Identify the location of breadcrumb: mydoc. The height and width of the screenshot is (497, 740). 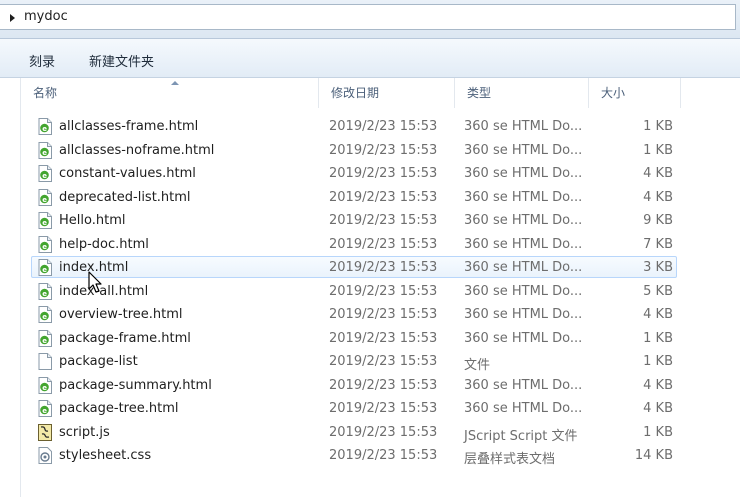
(368, 17).